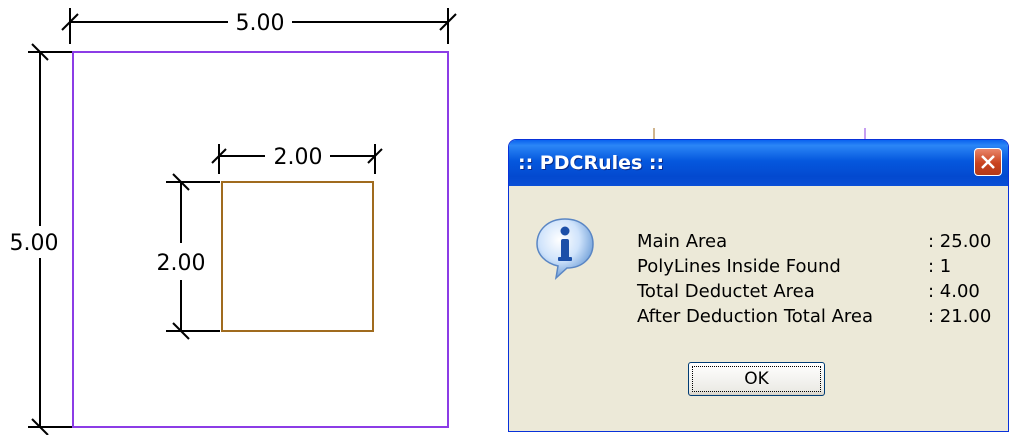  I want to click on outer-height-label: 5.00, so click(34, 243).